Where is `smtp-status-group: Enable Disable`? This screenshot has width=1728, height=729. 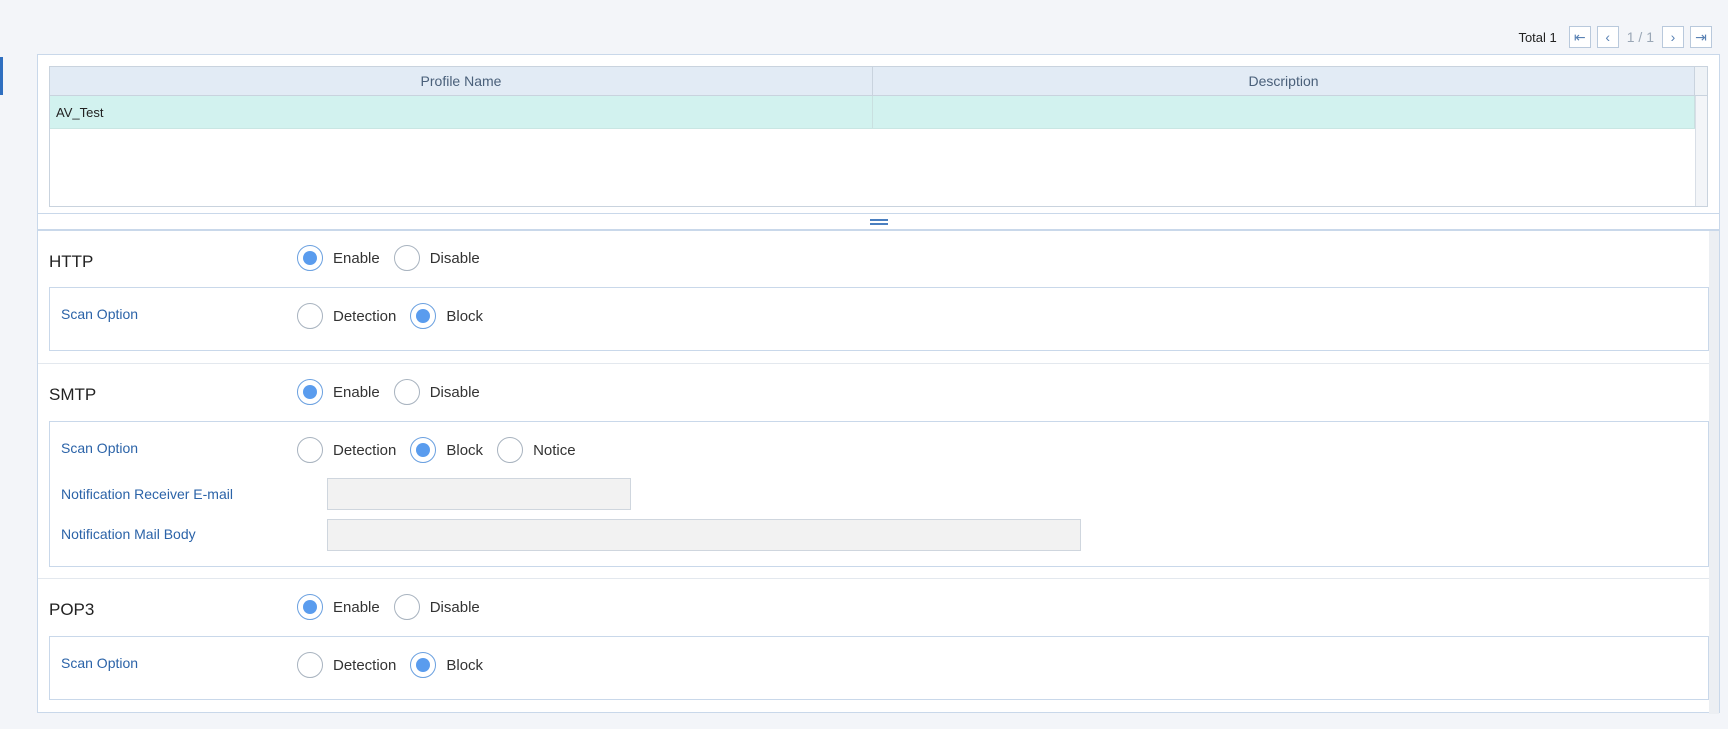
smtp-status-group: Enable Disable is located at coordinates (388, 392).